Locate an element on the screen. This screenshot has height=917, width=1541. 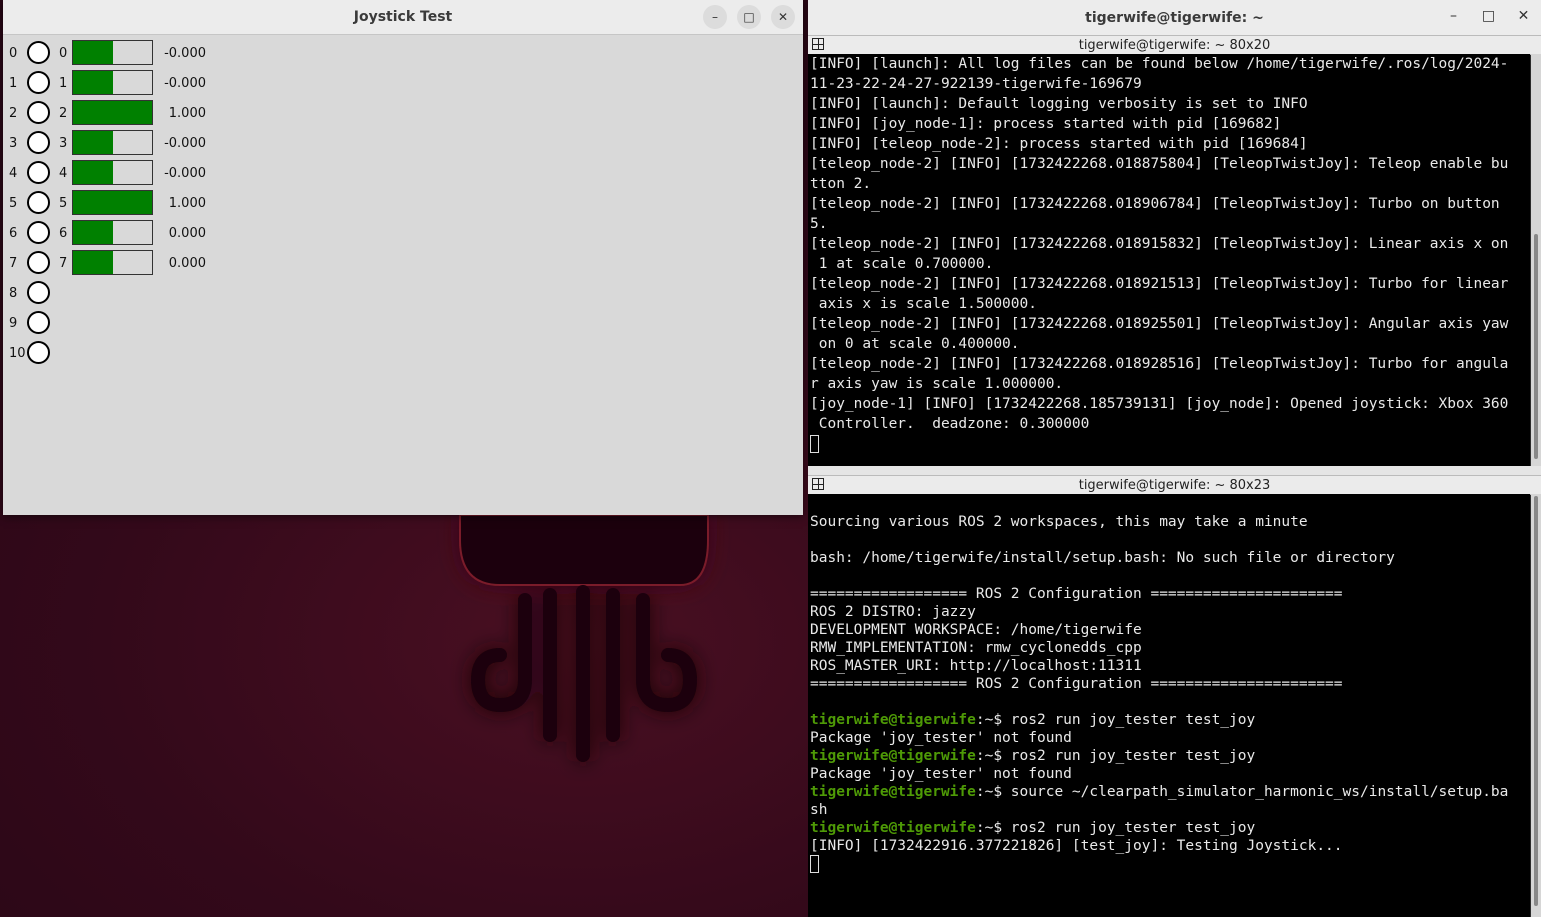
joystick-row: 0 0 -0.000 is located at coordinates (403, 53).